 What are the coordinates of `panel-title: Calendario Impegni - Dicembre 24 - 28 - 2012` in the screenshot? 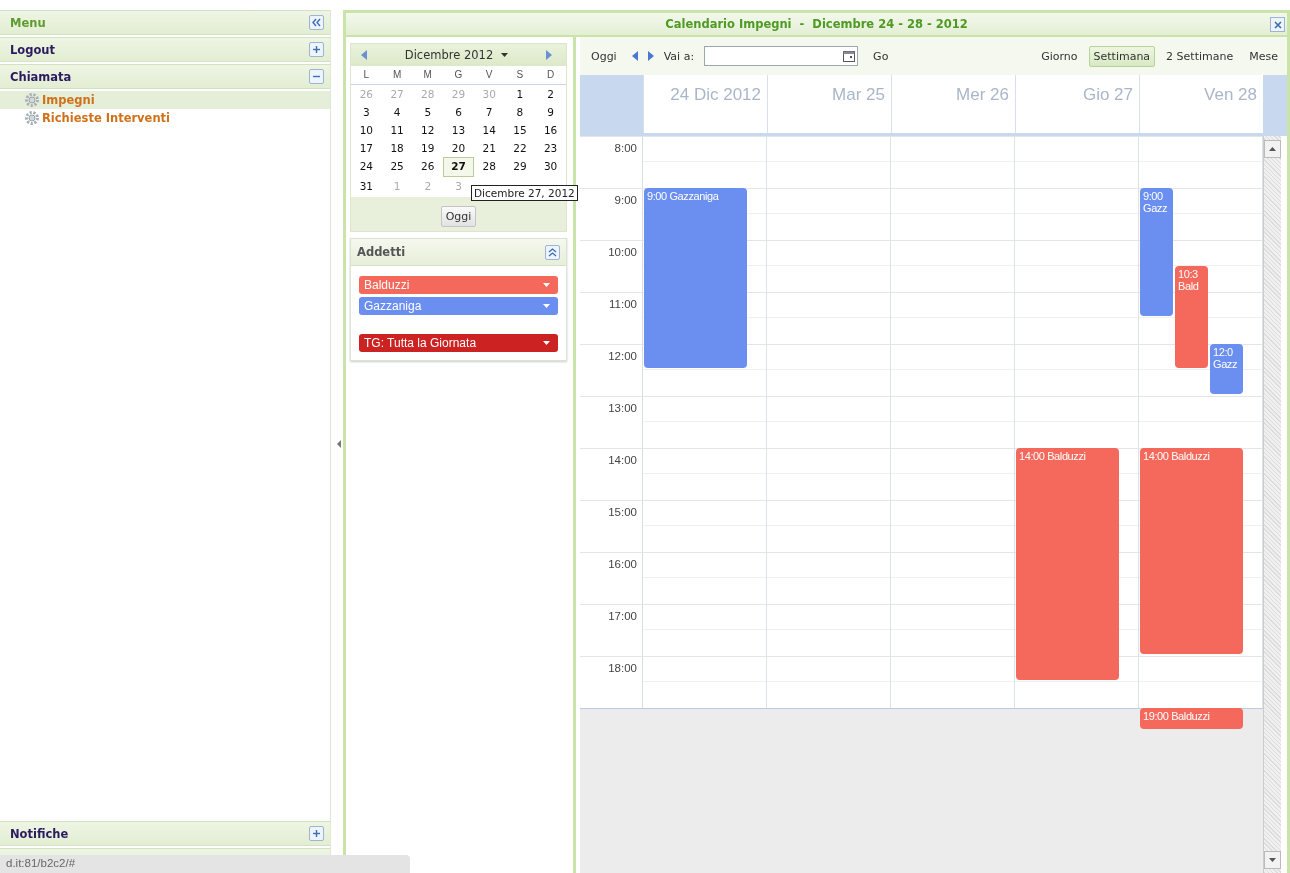 It's located at (816, 24).